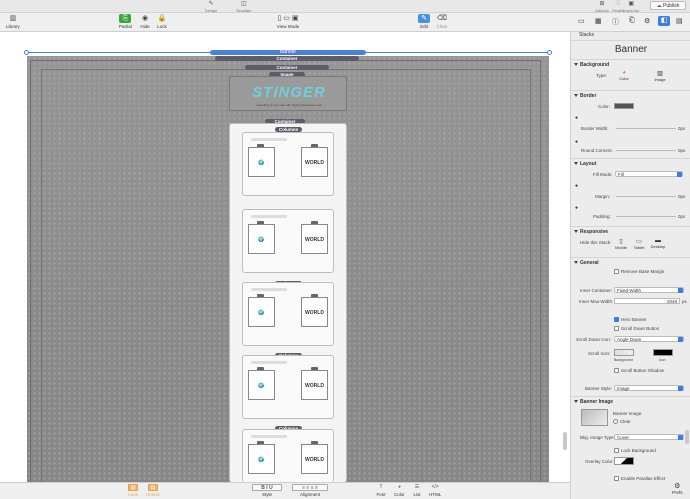  What do you see at coordinates (565, 441) in the screenshot?
I see `canvas-scrollbar` at bounding box center [565, 441].